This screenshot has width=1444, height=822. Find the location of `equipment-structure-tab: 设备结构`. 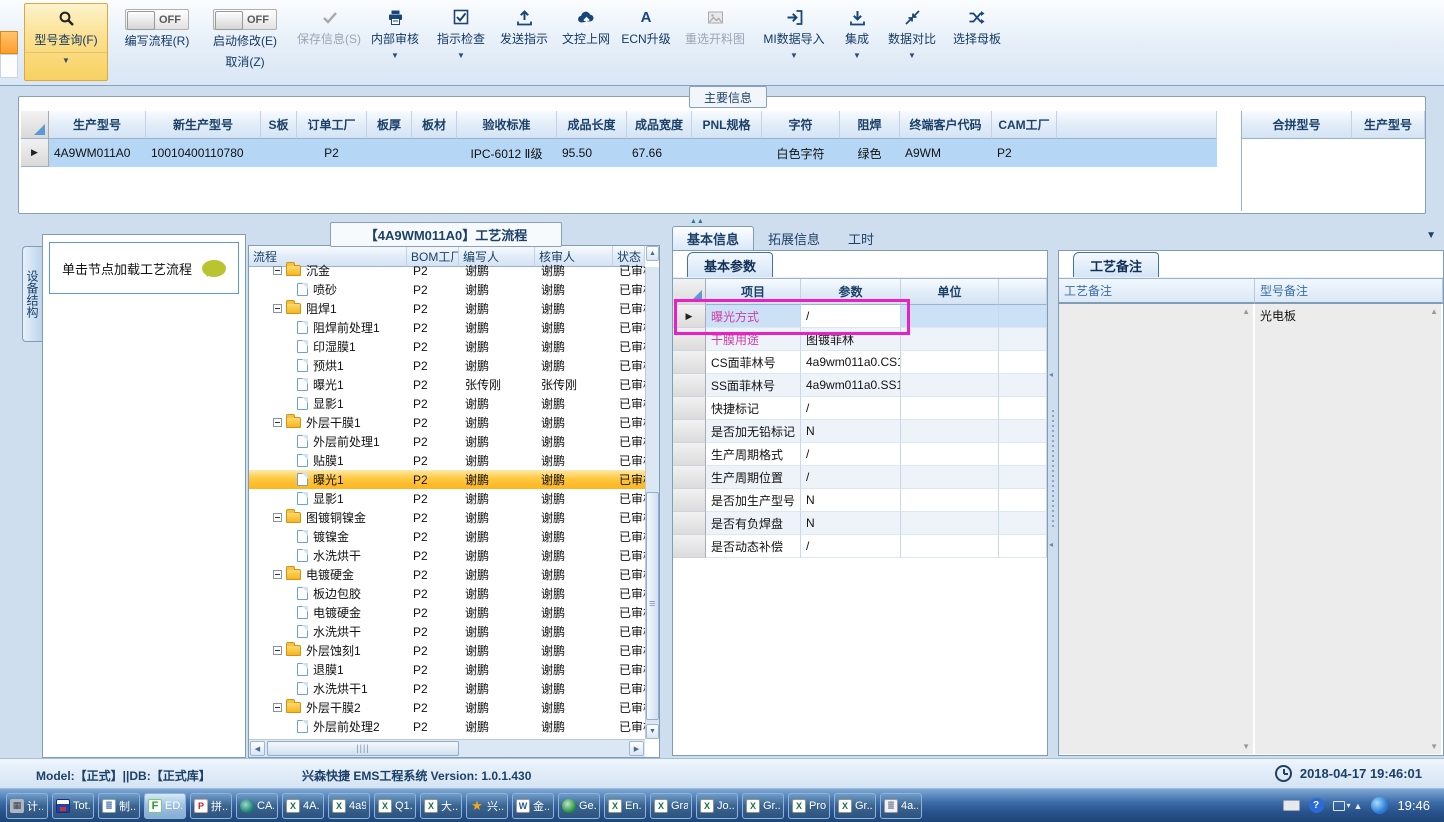

equipment-structure-tab: 设备结构 is located at coordinates (32, 294).